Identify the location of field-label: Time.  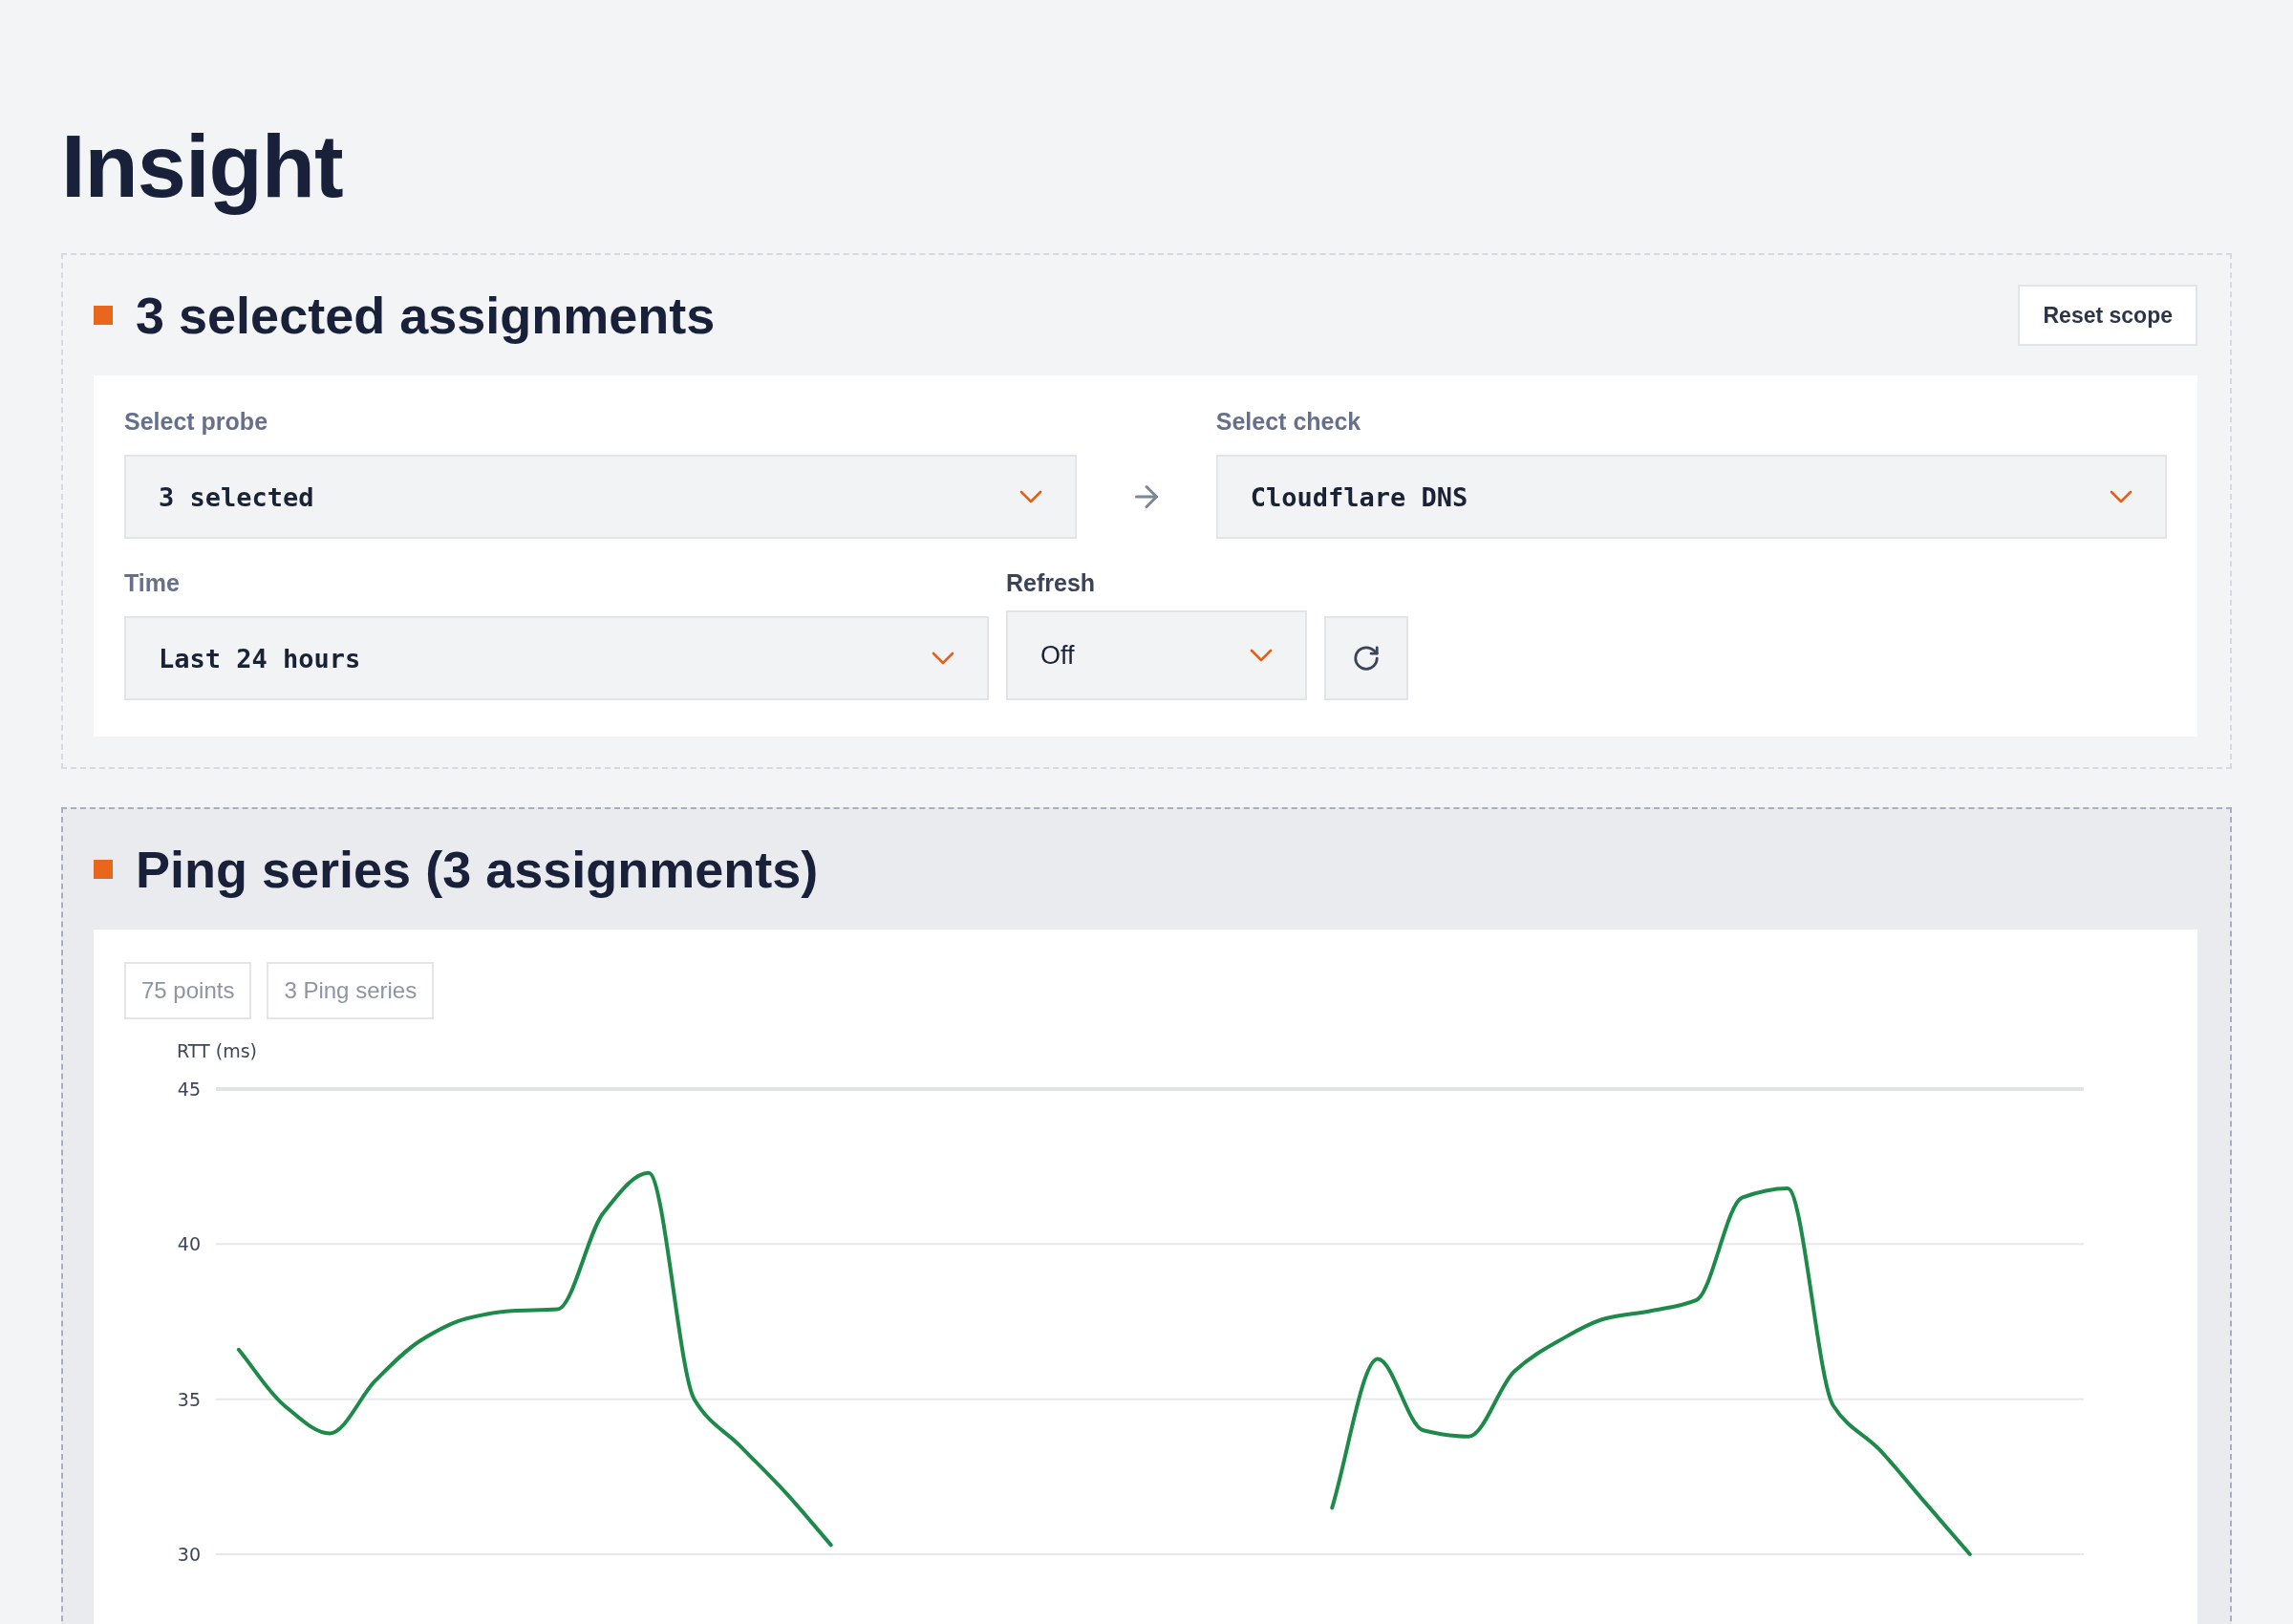
(152, 584).